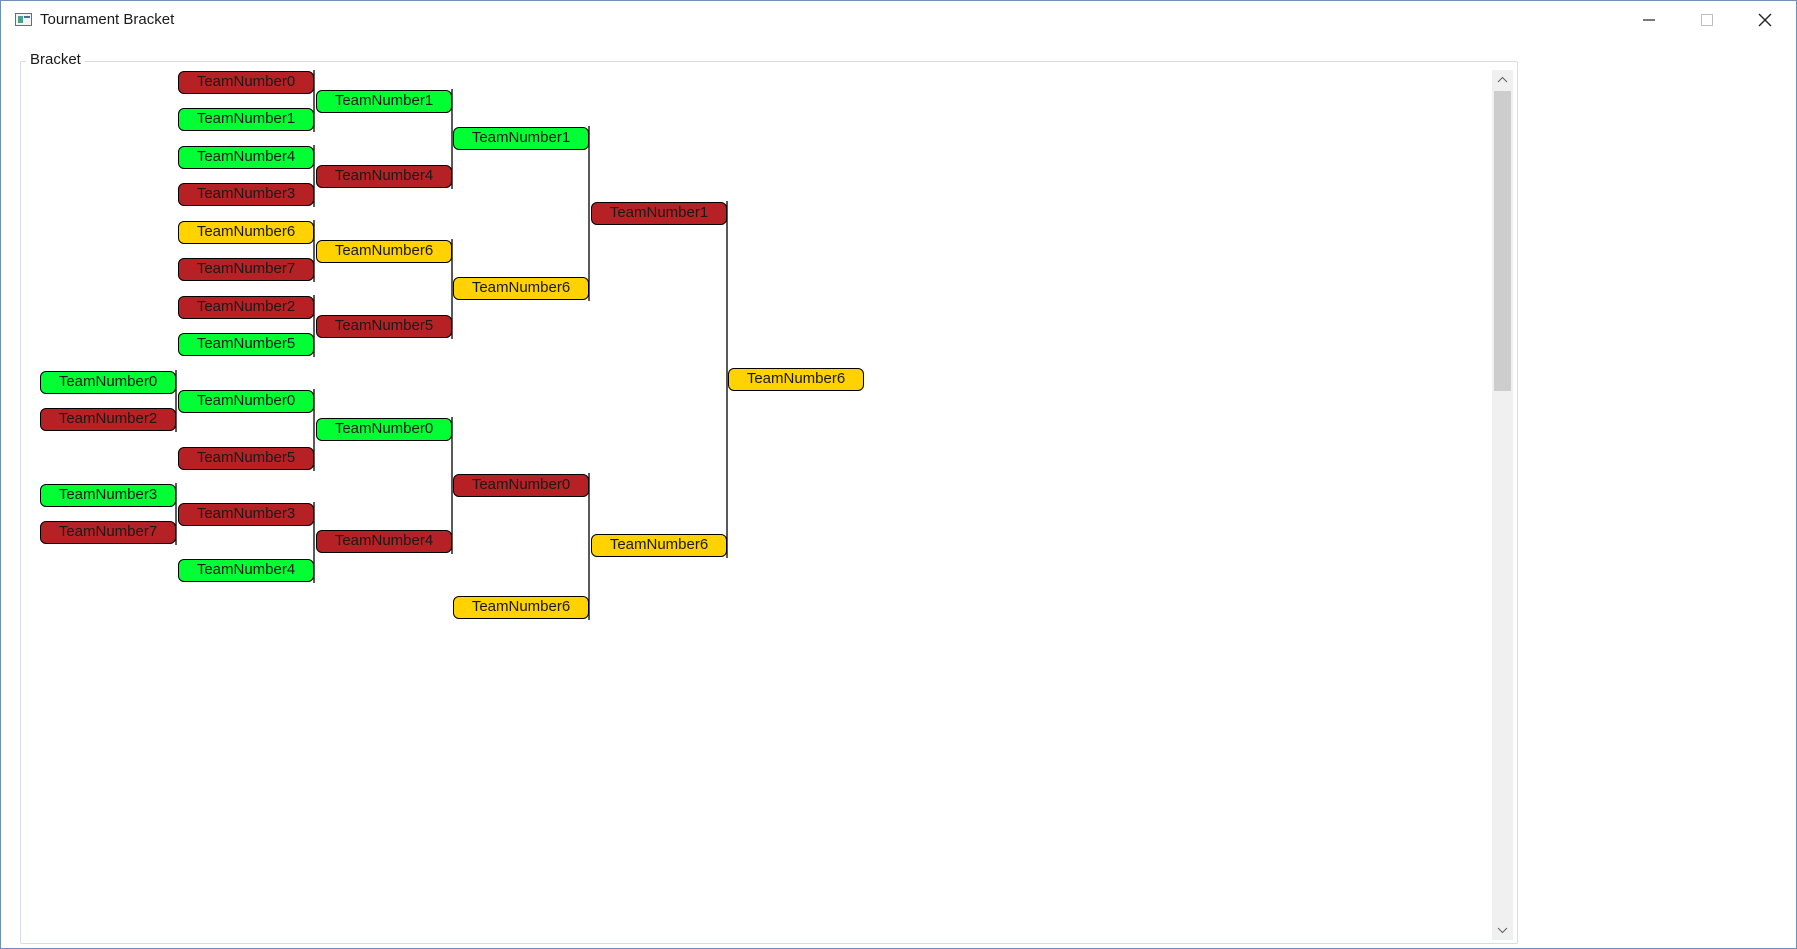 The image size is (1797, 949). What do you see at coordinates (108, 532) in the screenshot?
I see `team-box-round-a-4: TeamNumber7` at bounding box center [108, 532].